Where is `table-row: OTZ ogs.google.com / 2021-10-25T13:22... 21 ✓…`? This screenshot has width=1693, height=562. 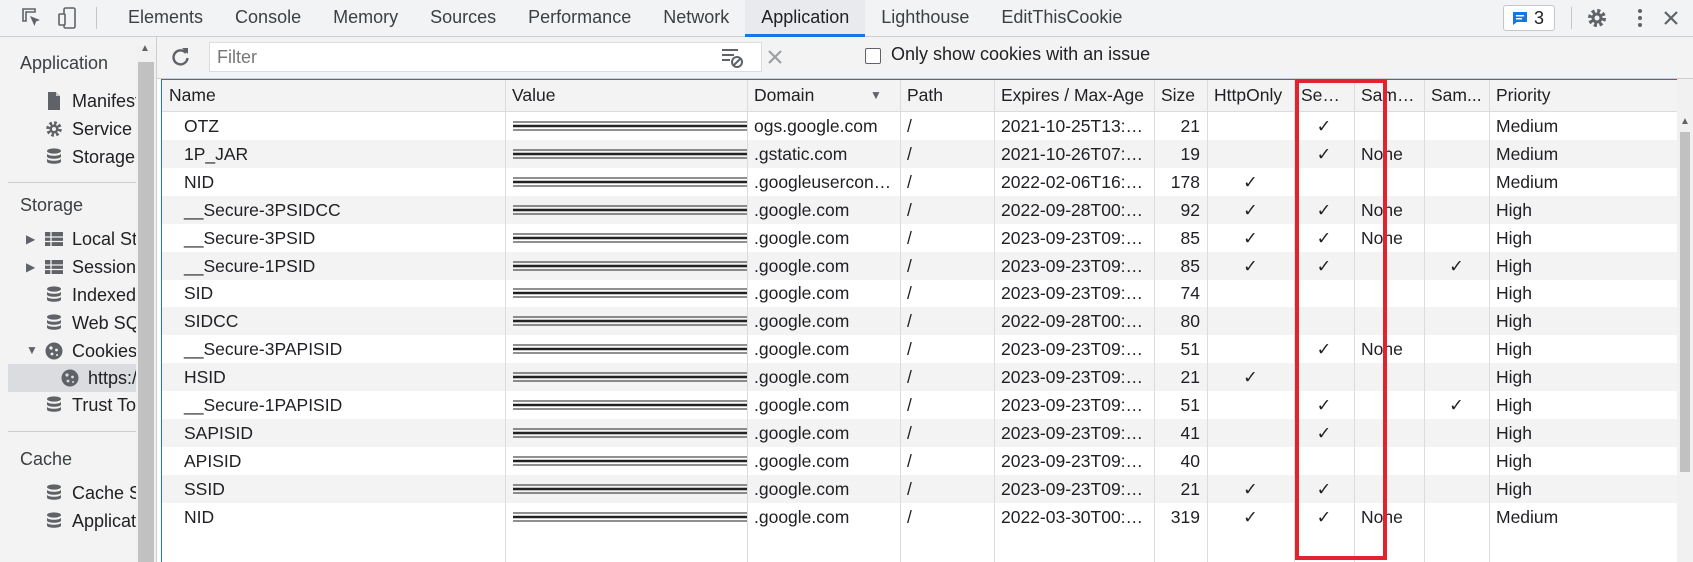
table-row: OTZ ogs.google.com / 2021-10-25T13:22... 21 ✓… is located at coordinates (927, 126).